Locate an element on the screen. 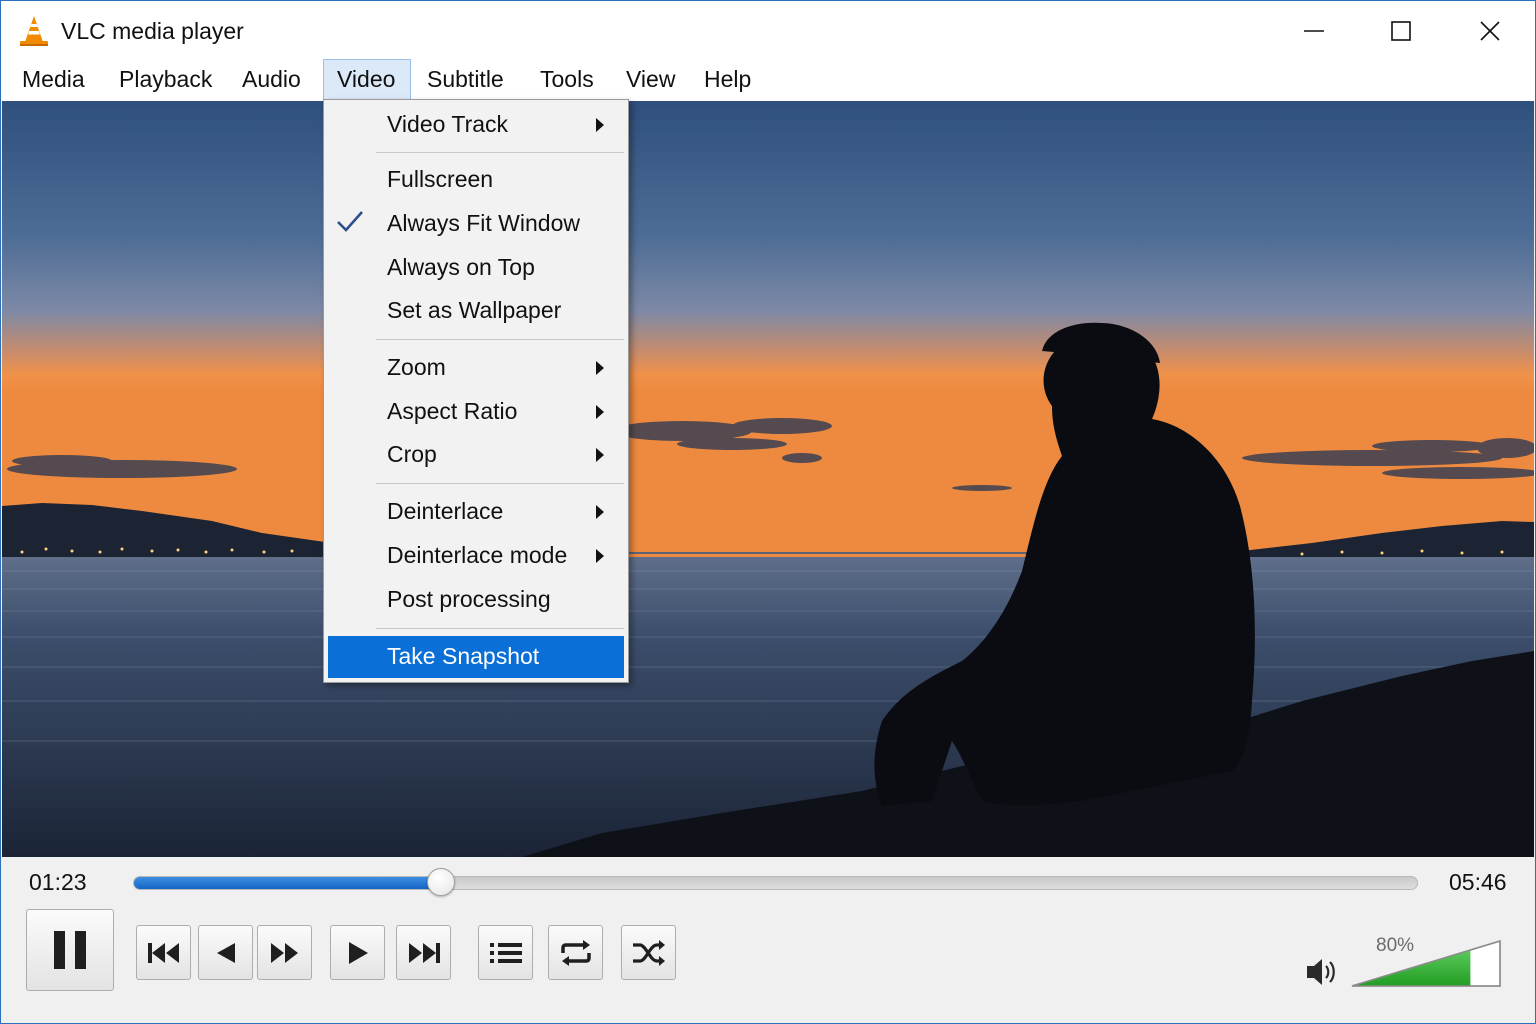 The height and width of the screenshot is (1024, 1536). minimize-button is located at coordinates (1314, 31).